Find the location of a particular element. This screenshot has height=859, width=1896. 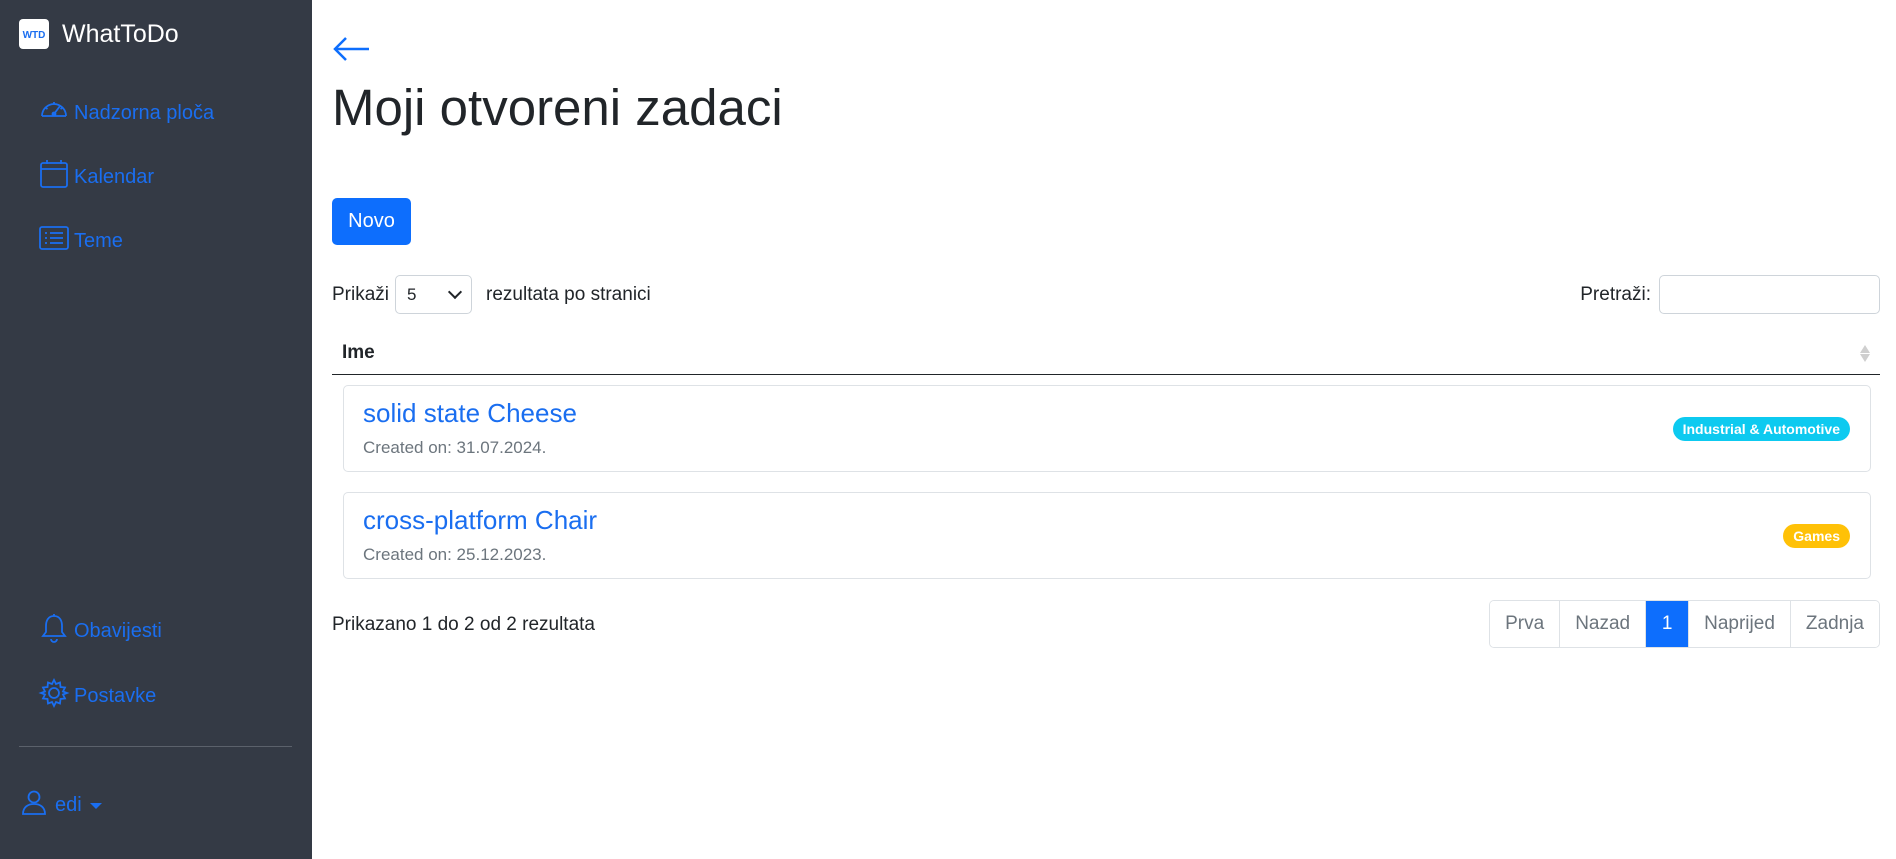

page-length-control: Prikaži 5 rezultata po stranici is located at coordinates (491, 294).